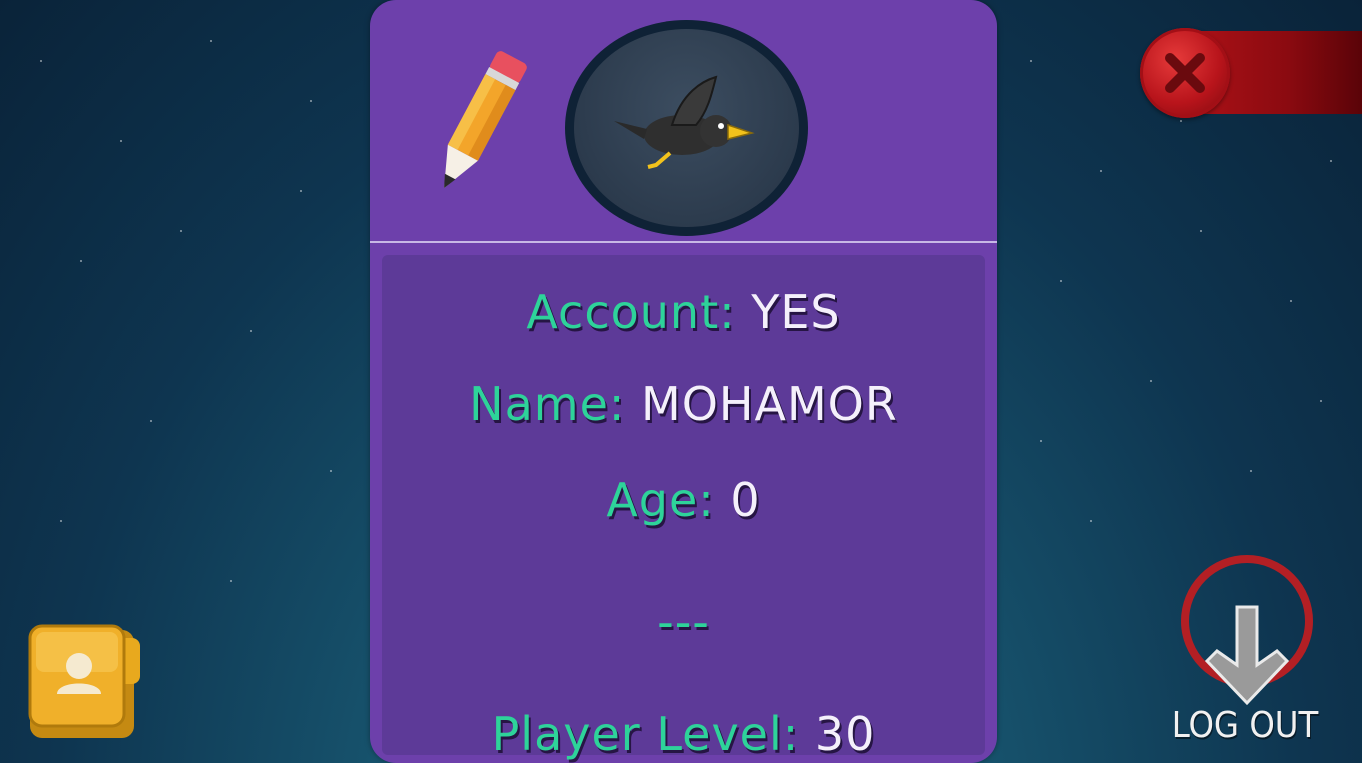 This screenshot has width=1362, height=763. I want to click on profile-folder-button, so click(86, 682).